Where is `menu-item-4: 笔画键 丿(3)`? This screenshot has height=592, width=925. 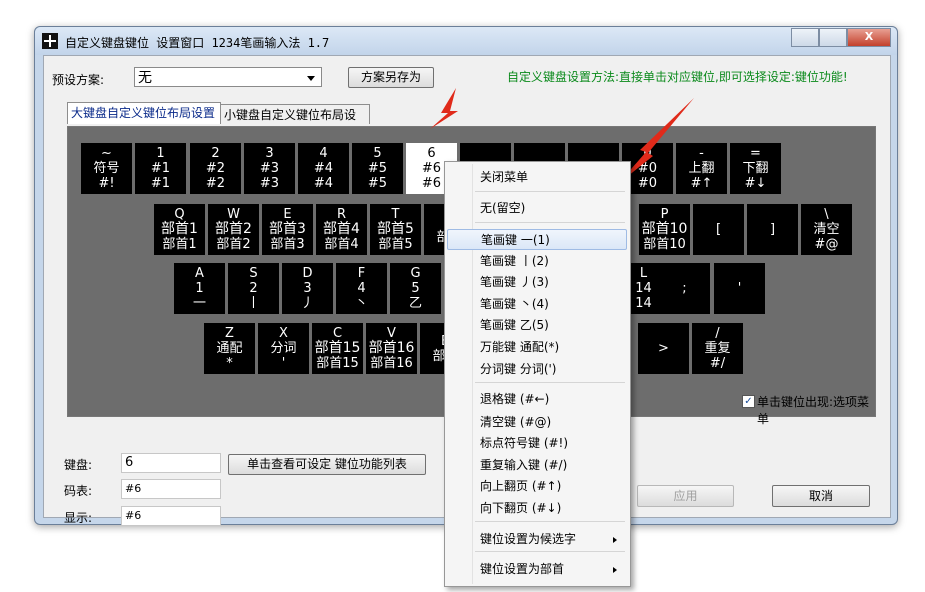
menu-item-4: 笔画键 丿(3) is located at coordinates (537, 282).